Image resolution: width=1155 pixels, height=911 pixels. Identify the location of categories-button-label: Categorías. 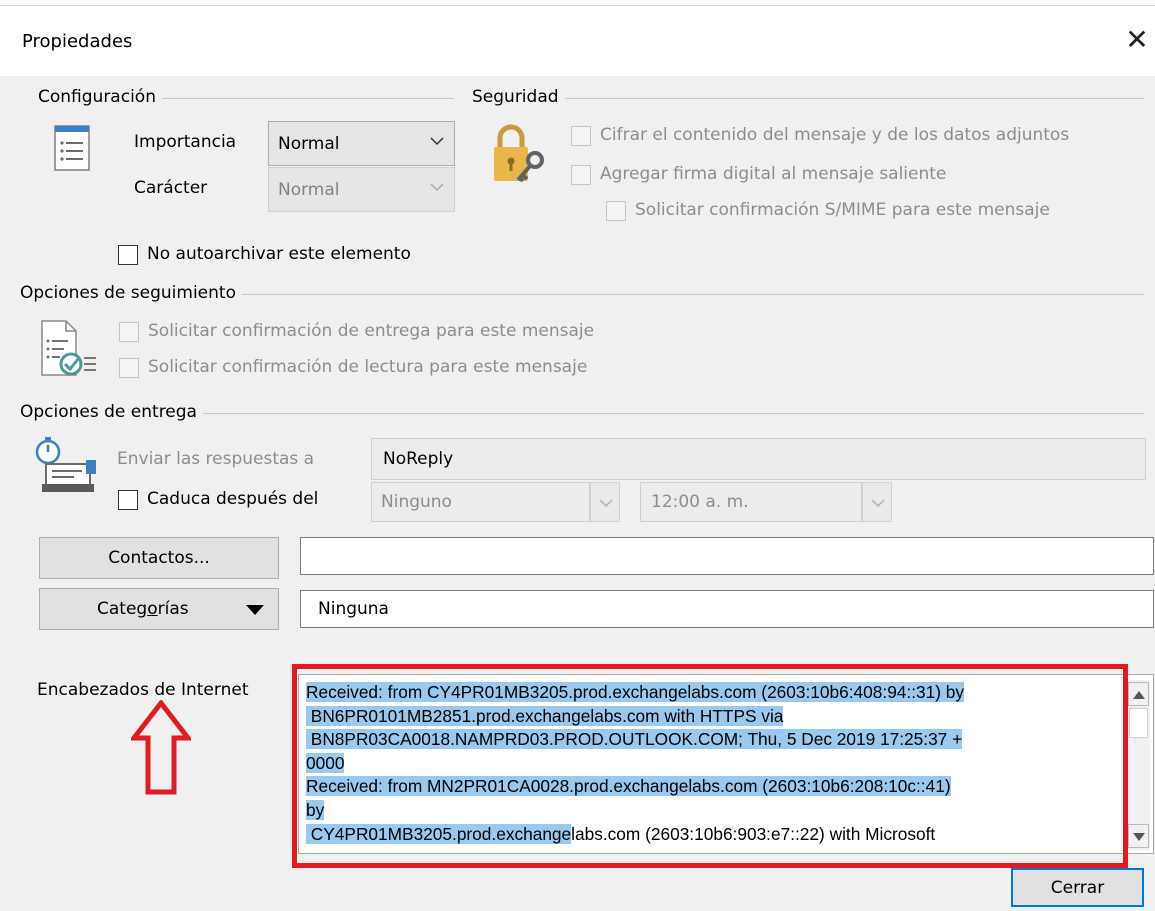
(143, 609).